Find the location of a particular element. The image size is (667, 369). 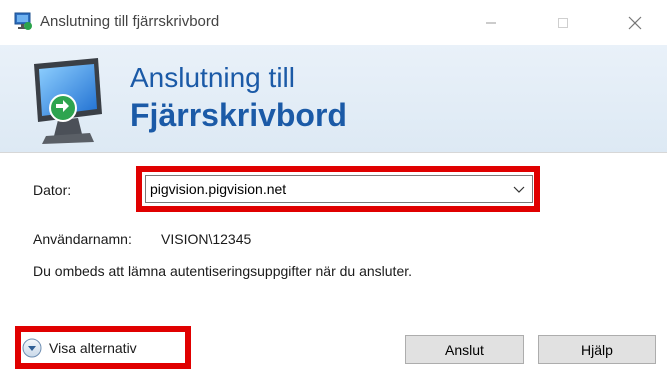

maximize-icon is located at coordinates (563, 22).